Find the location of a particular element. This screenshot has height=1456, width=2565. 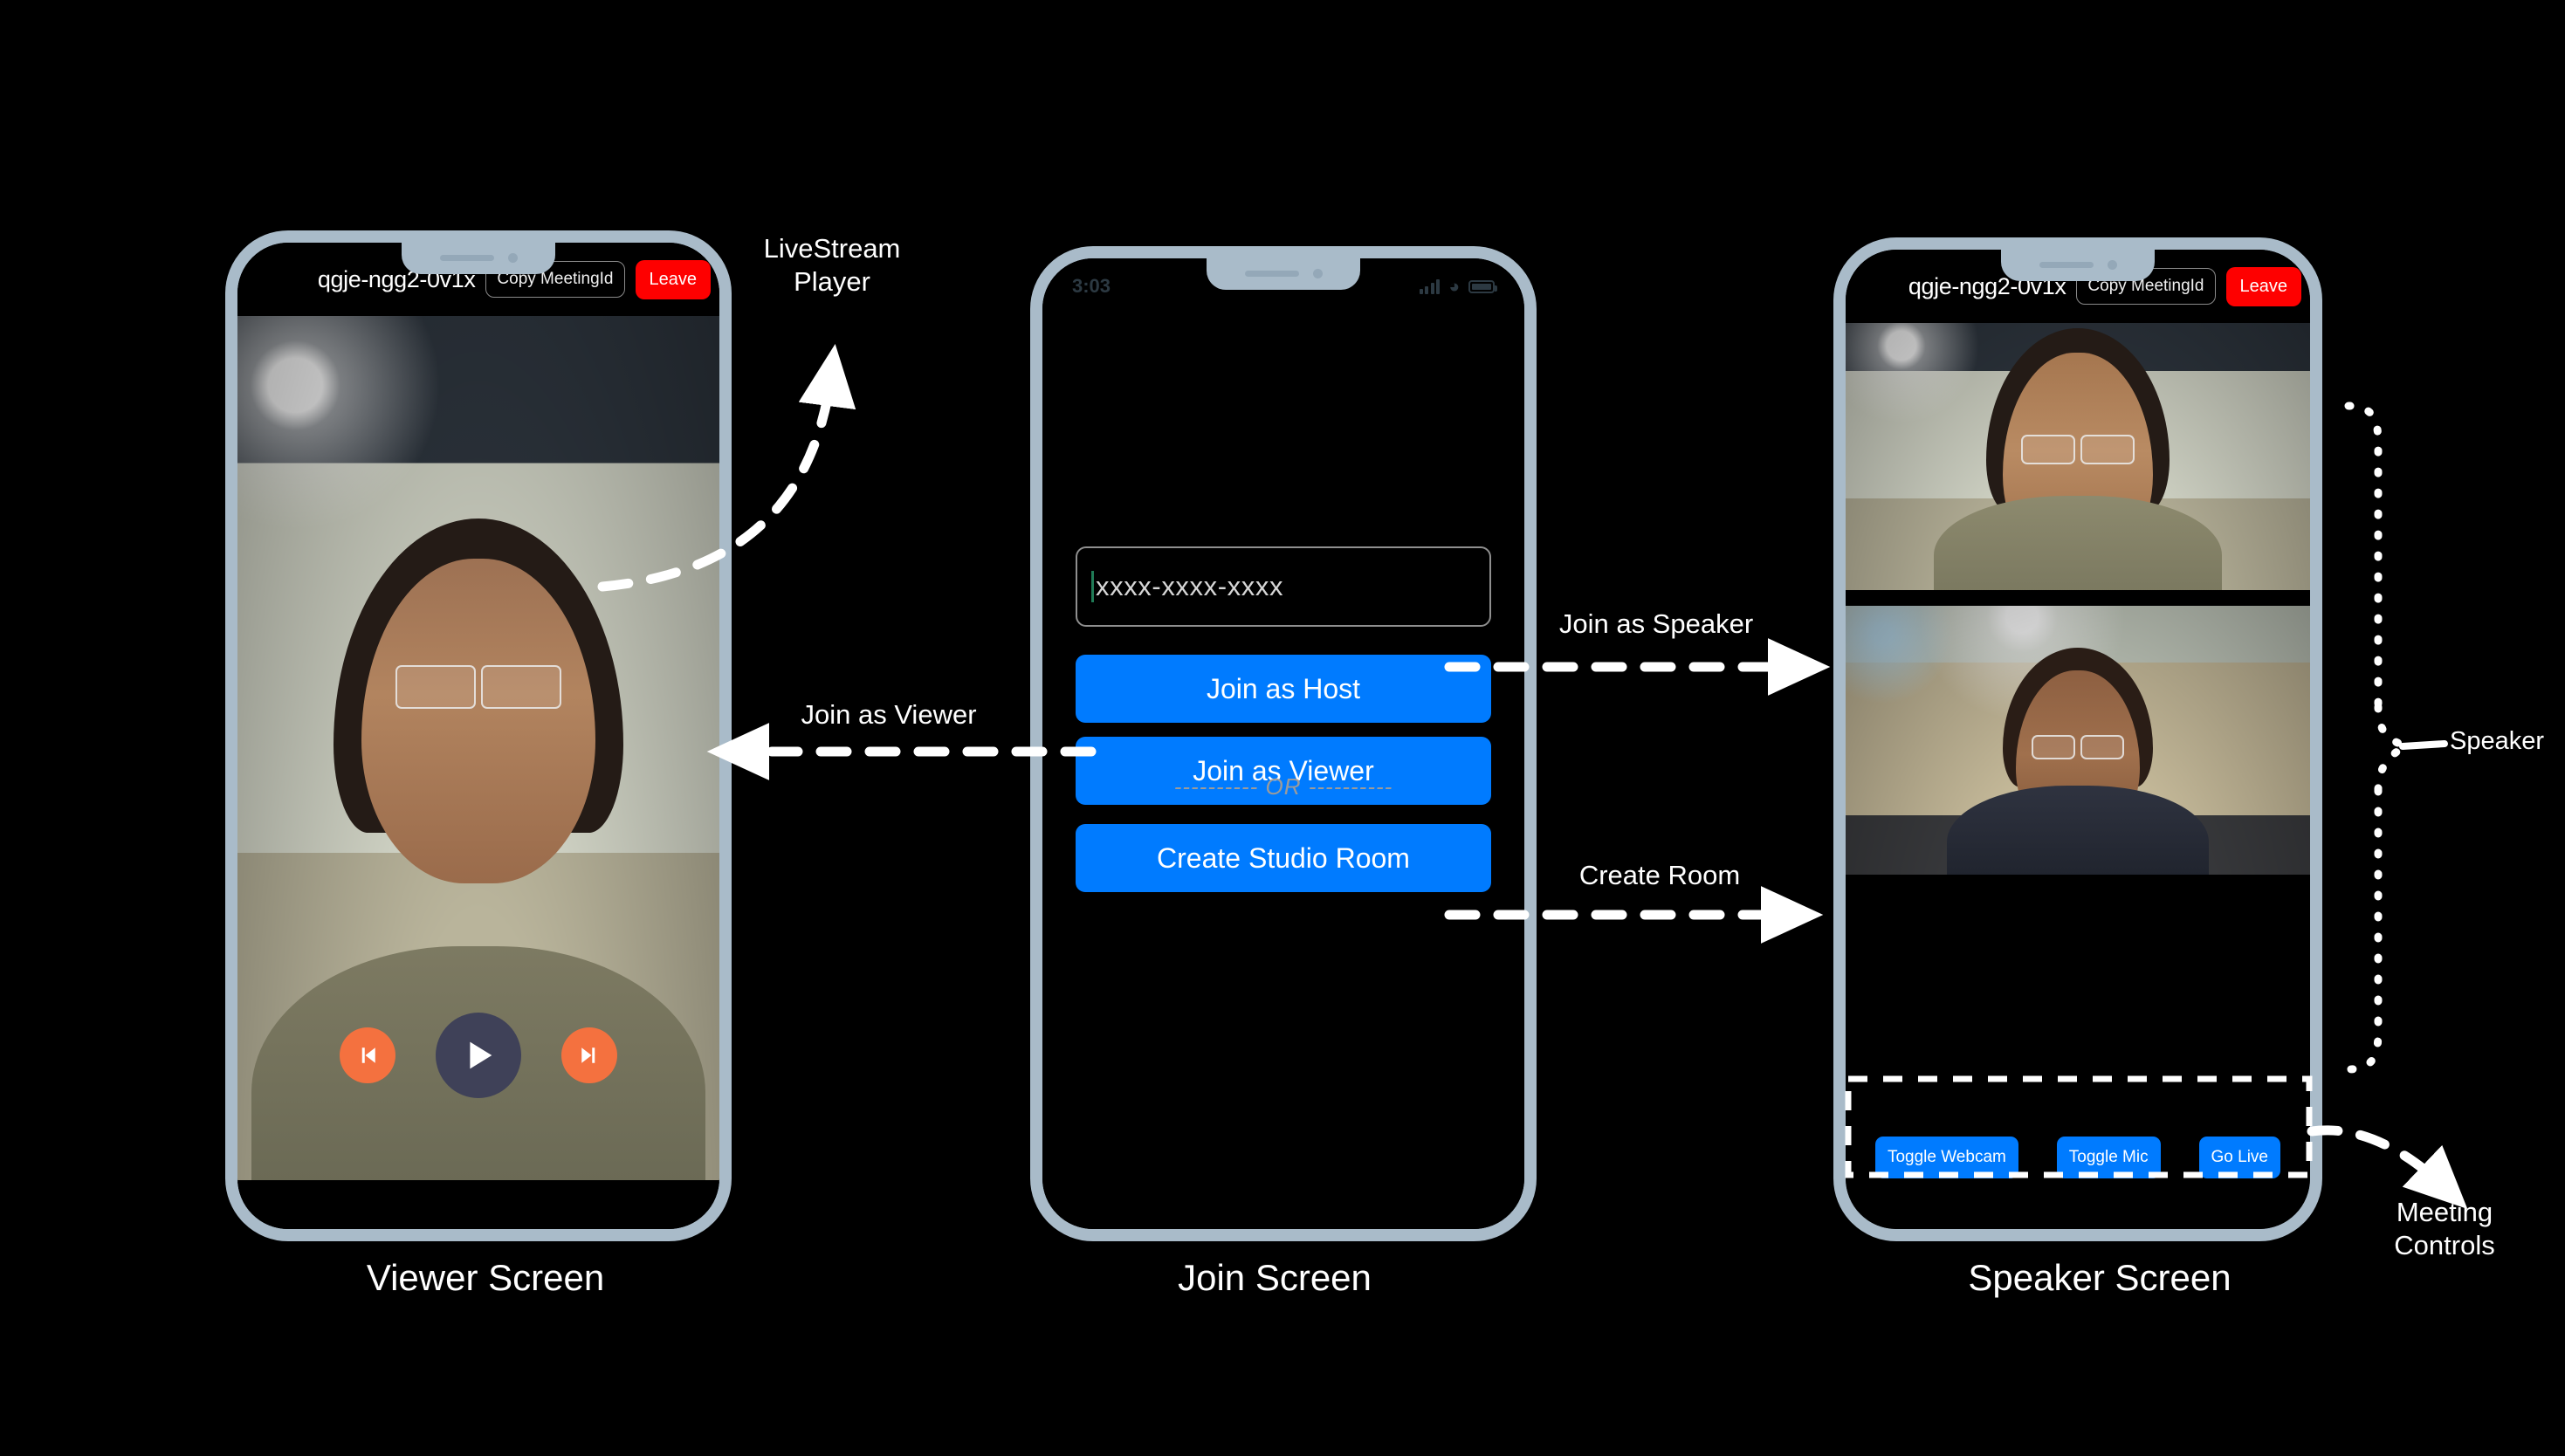

meeting-controls-arrow is located at coordinates (2387, 1167).